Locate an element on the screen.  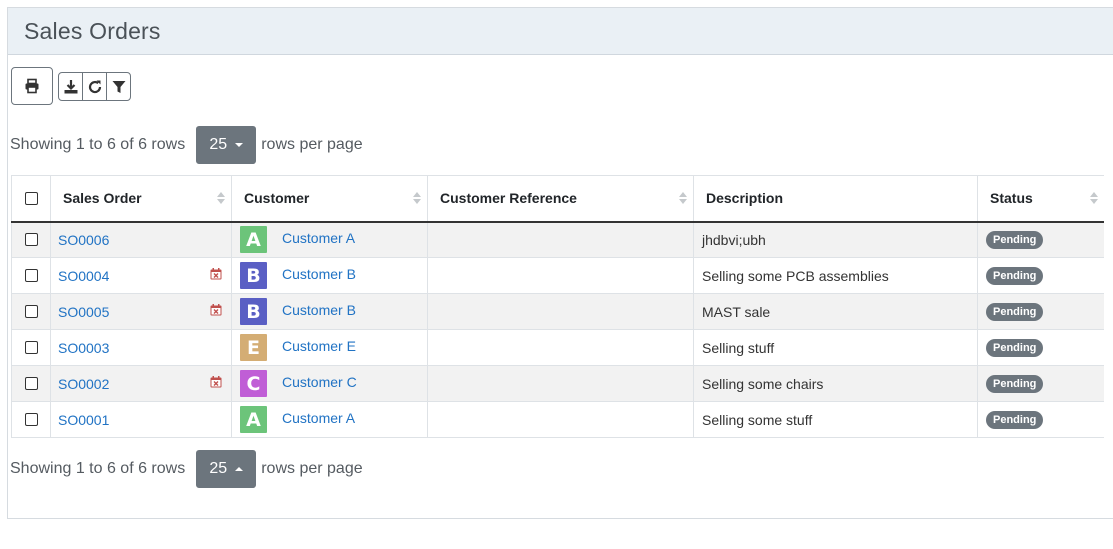
customer-link: Customer E is located at coordinates (319, 346).